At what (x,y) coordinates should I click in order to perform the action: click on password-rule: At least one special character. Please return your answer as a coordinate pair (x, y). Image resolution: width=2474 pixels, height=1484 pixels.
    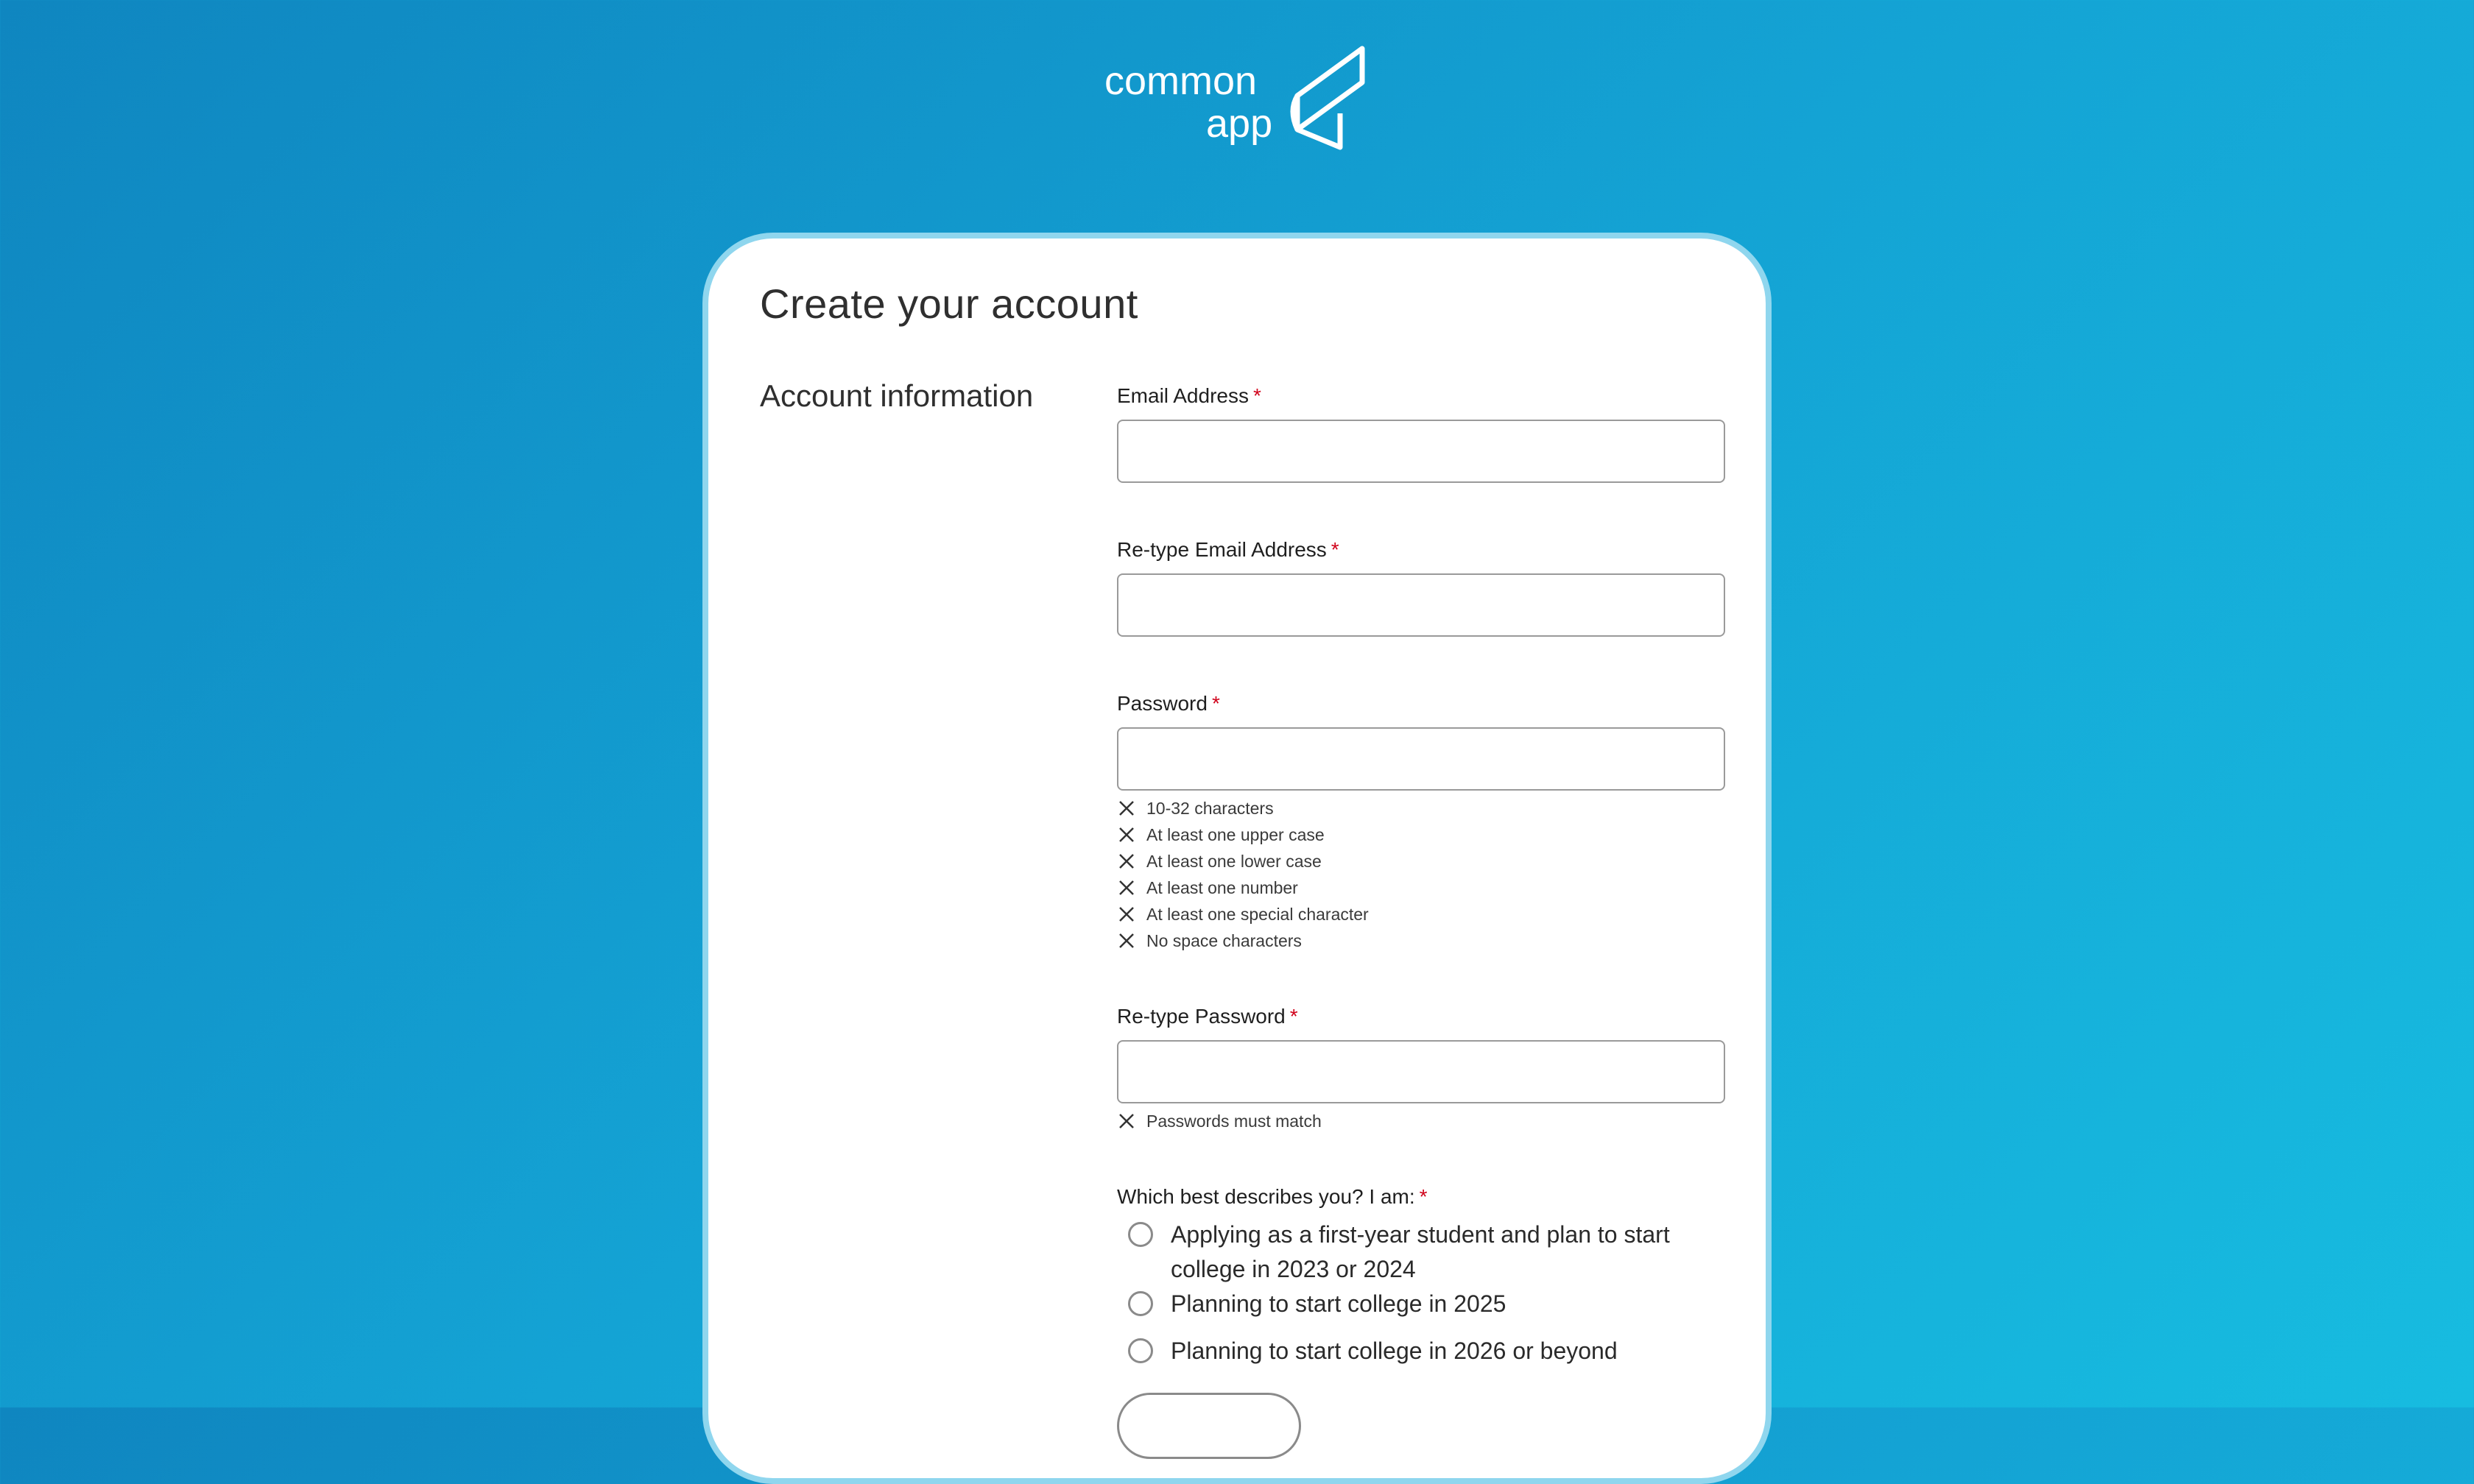
    Looking at the image, I should click on (1243, 914).